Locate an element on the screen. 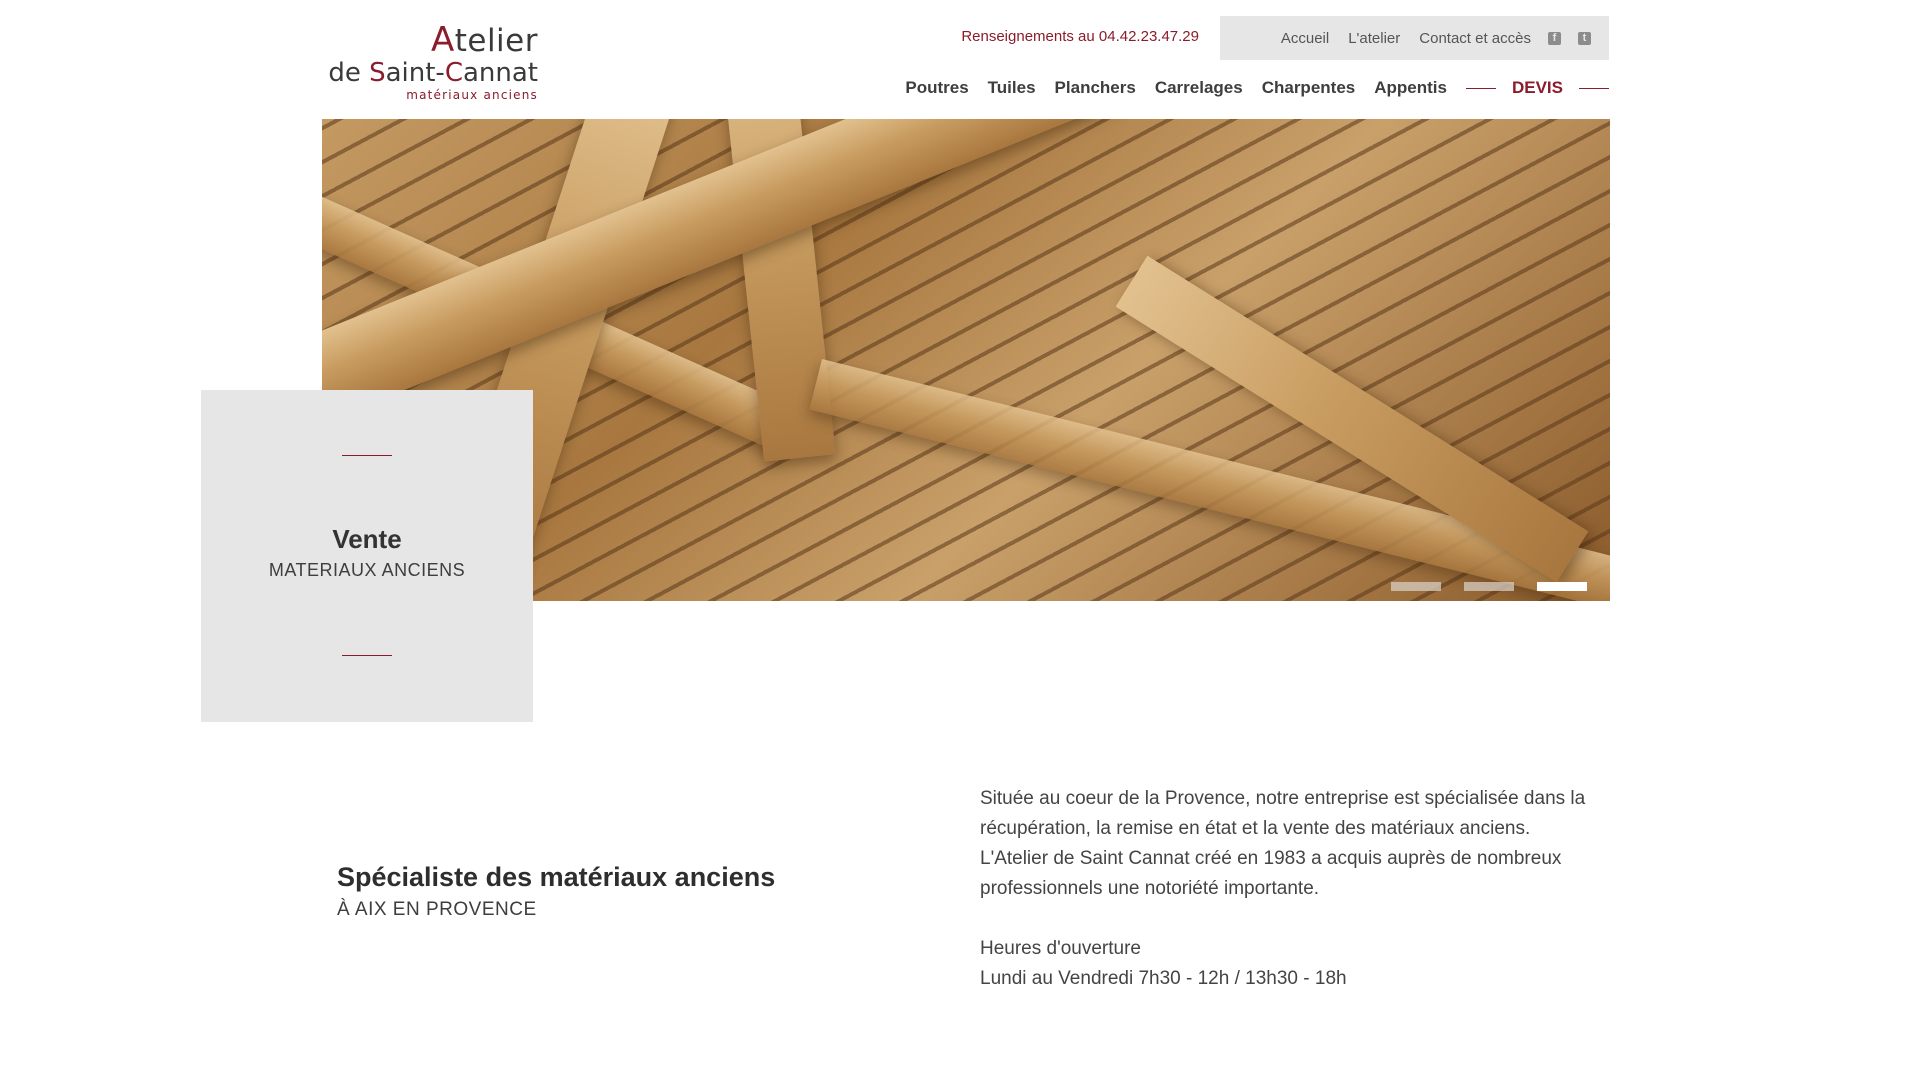 The height and width of the screenshot is (1080, 1920). caption-divider-bottom is located at coordinates (367, 655).